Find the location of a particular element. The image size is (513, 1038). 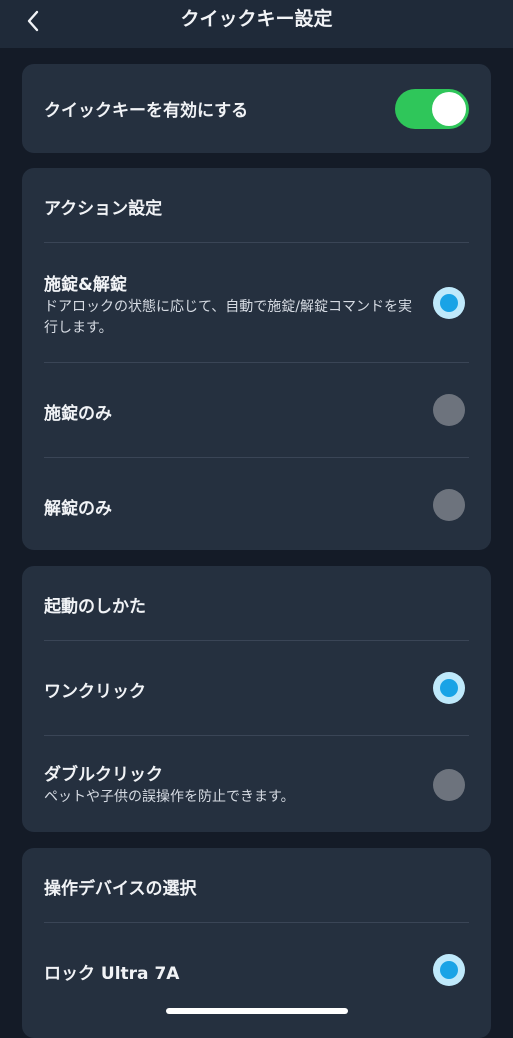

enable-quickkey-toggle is located at coordinates (432, 108).